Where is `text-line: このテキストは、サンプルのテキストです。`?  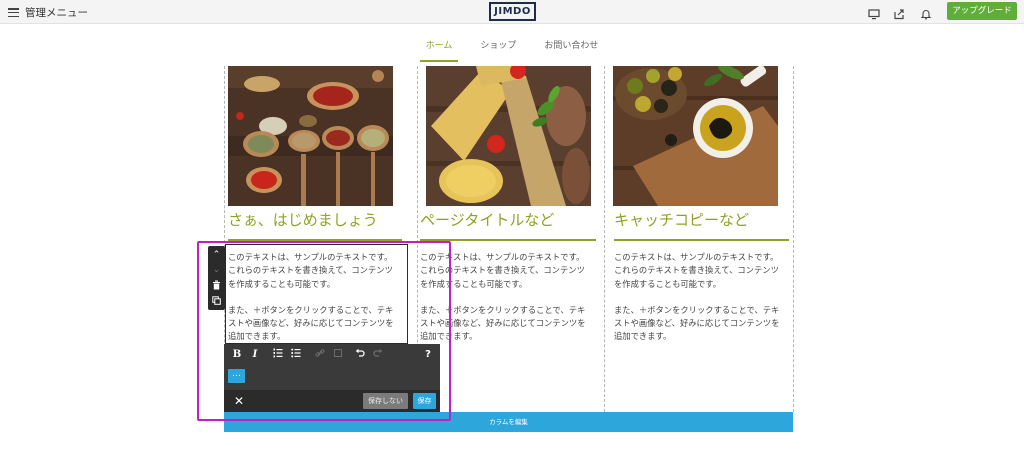 text-line: このテキストは、サンプルのテキストです。 is located at coordinates (696, 257).